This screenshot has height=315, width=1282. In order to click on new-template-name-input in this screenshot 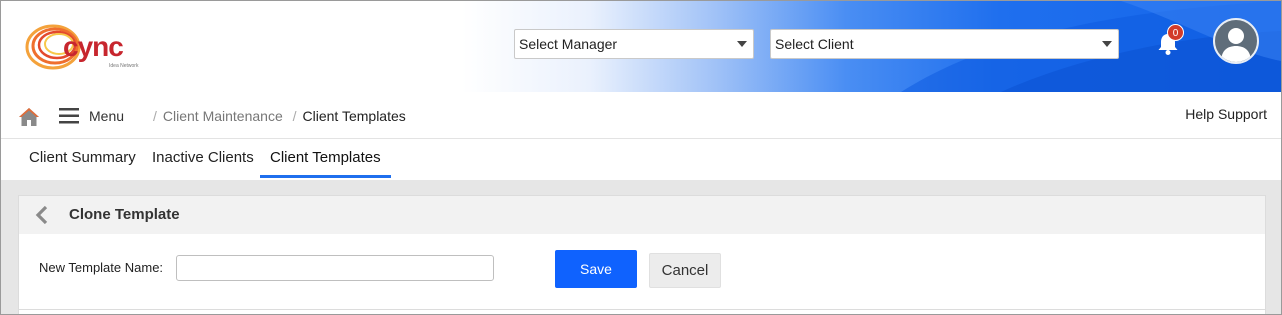, I will do `click(335, 268)`.